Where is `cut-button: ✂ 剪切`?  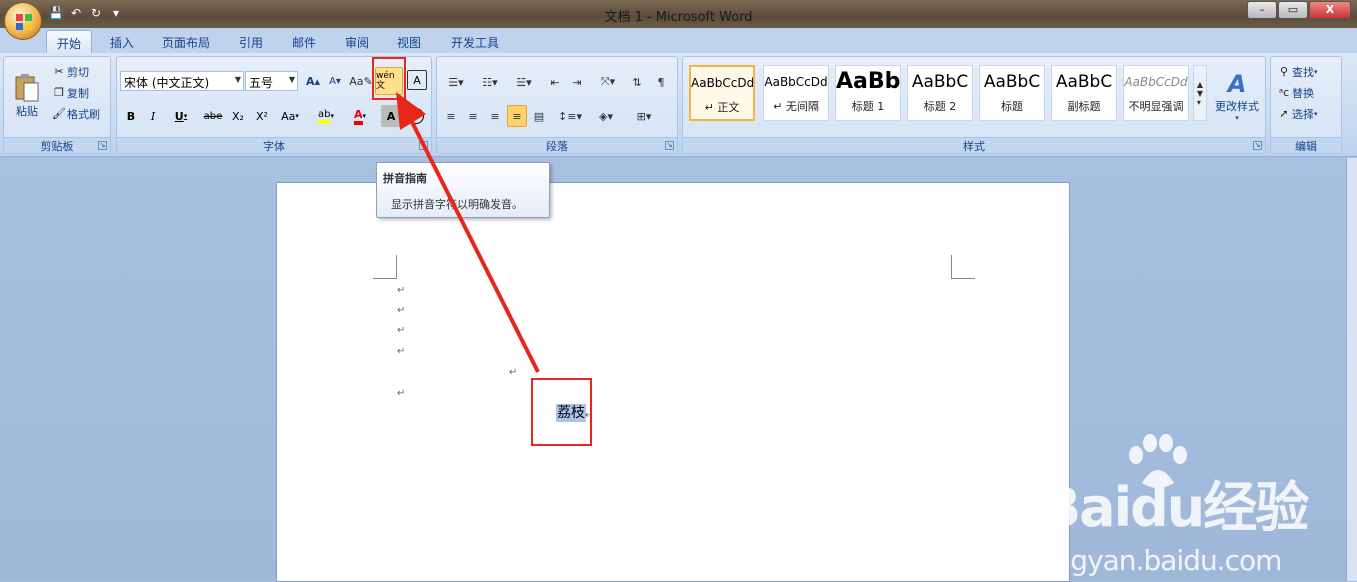 cut-button: ✂ 剪切 is located at coordinates (79, 72).